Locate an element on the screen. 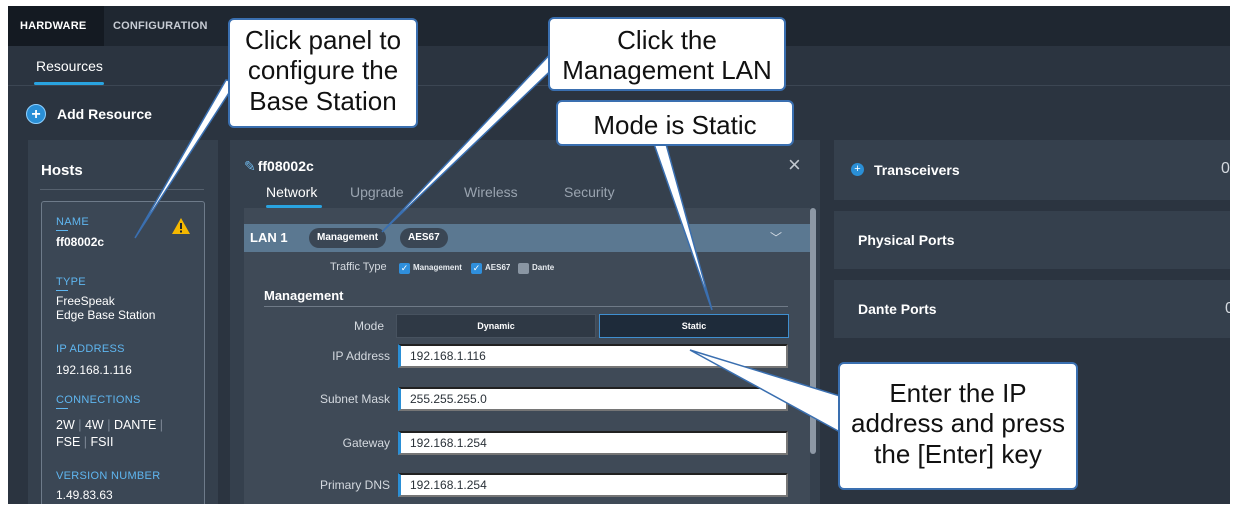 The width and height of the screenshot is (1235, 506). management-pill: Management is located at coordinates (348, 238).